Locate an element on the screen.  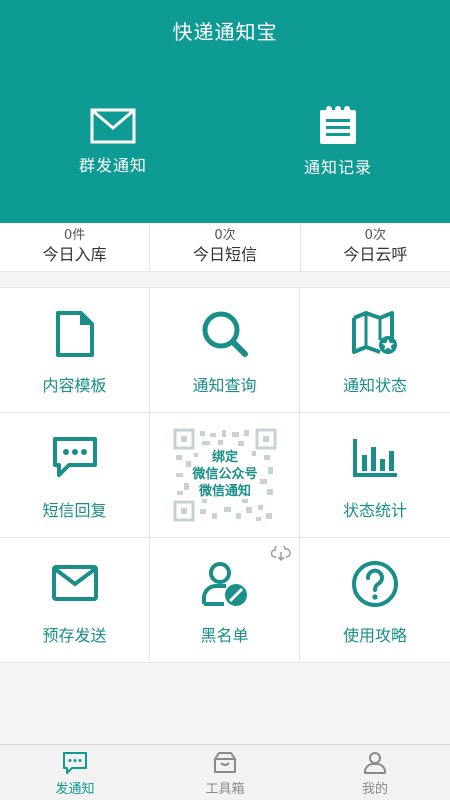
notify-status-button: 通知状态 is located at coordinates (375, 350).